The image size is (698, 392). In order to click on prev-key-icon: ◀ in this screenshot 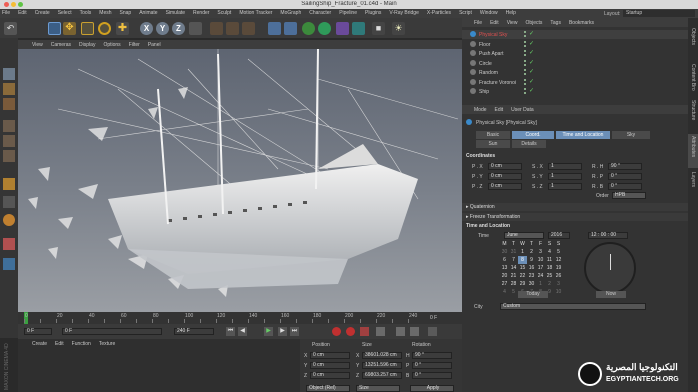, I will do `click(242, 331)`.